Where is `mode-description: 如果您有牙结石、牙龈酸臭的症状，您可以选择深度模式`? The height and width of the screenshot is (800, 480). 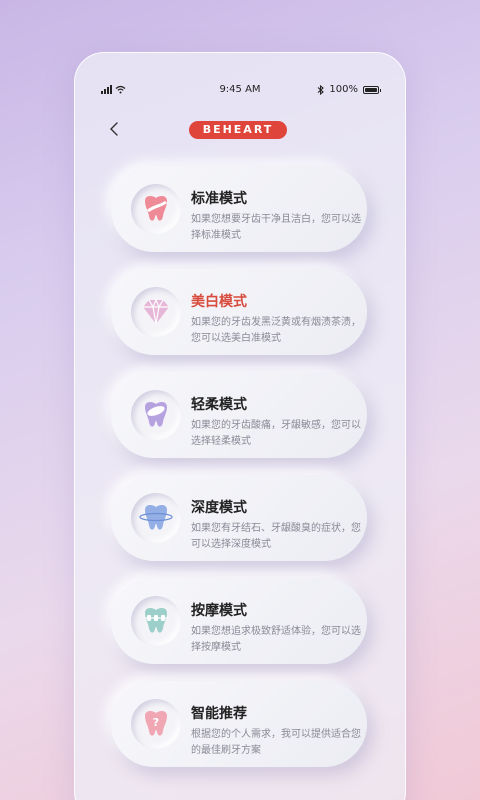 mode-description: 如果您有牙结石、牙龈酸臭的症状，您可以选择深度模式 is located at coordinates (276, 536).